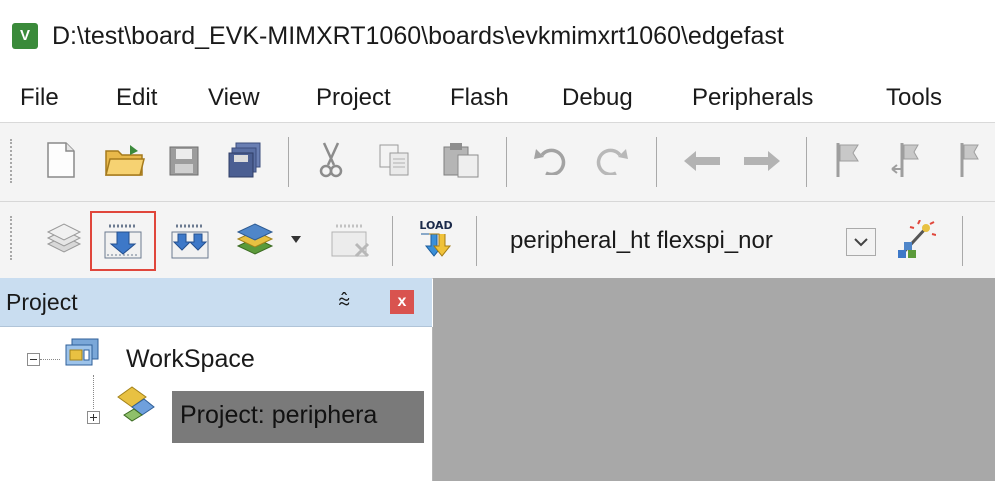 The width and height of the screenshot is (995, 481). Describe the element at coordinates (125, 161) in the screenshot. I see `open-folder-icon` at that location.